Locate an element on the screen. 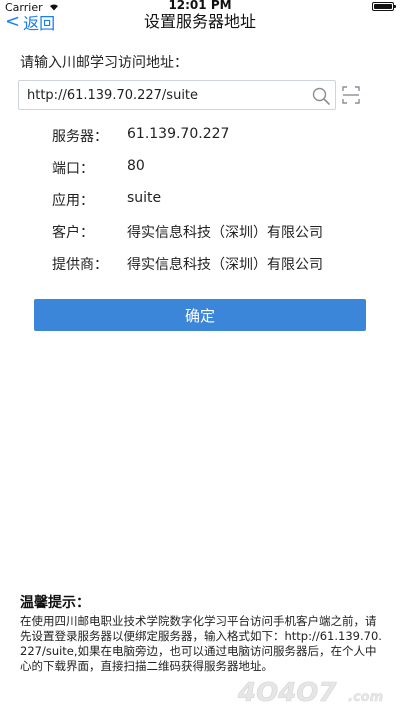  svg-text: .com is located at coordinates (365, 697).